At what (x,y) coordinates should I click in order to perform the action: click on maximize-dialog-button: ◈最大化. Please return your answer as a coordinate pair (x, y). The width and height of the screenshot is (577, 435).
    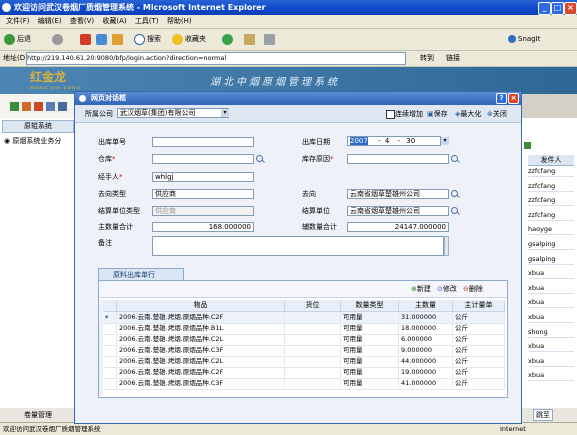
    Looking at the image, I should click on (468, 114).